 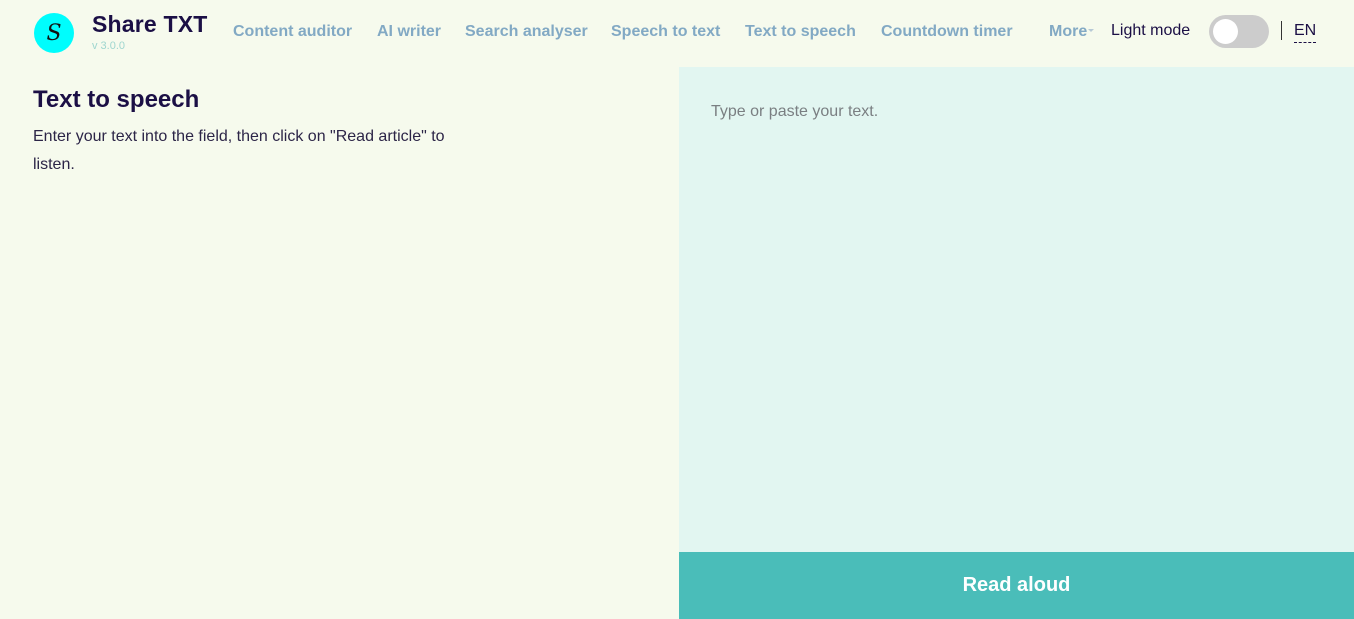 I want to click on nav-text-to-speech: Text to speech, so click(x=800, y=32).